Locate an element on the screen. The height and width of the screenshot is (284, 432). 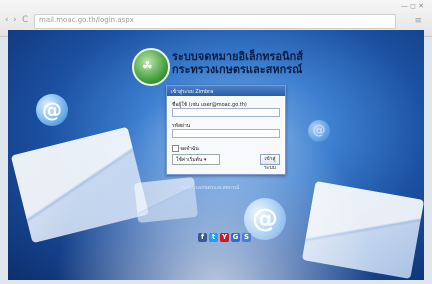
version-select-value: ใช้ค่าเริ่มต้น ▾ is located at coordinates (191, 160).